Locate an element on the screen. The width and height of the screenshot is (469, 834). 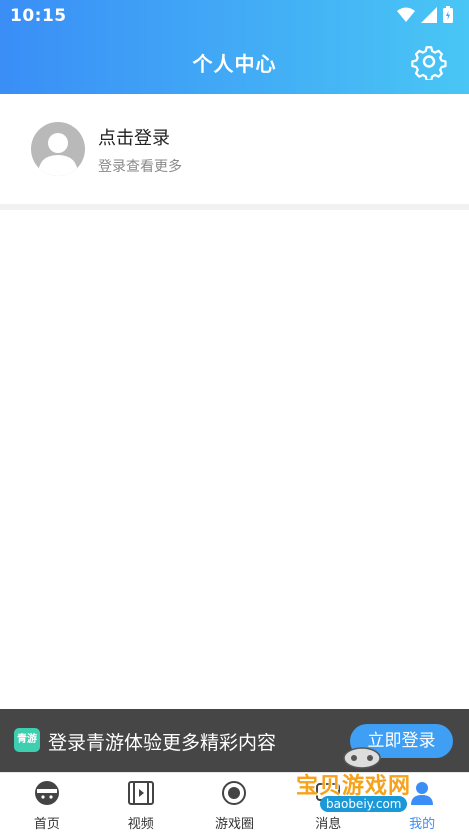
tab-label: 消息 is located at coordinates (328, 824).